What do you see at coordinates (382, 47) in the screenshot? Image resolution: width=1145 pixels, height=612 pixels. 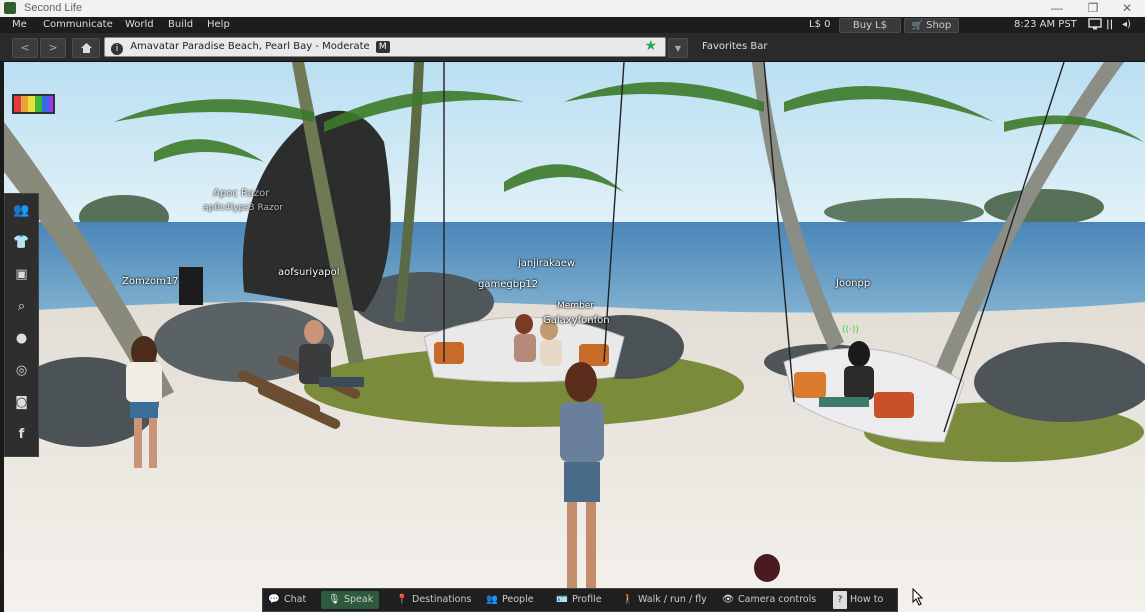 I see `maturity-badge: M` at bounding box center [382, 47].